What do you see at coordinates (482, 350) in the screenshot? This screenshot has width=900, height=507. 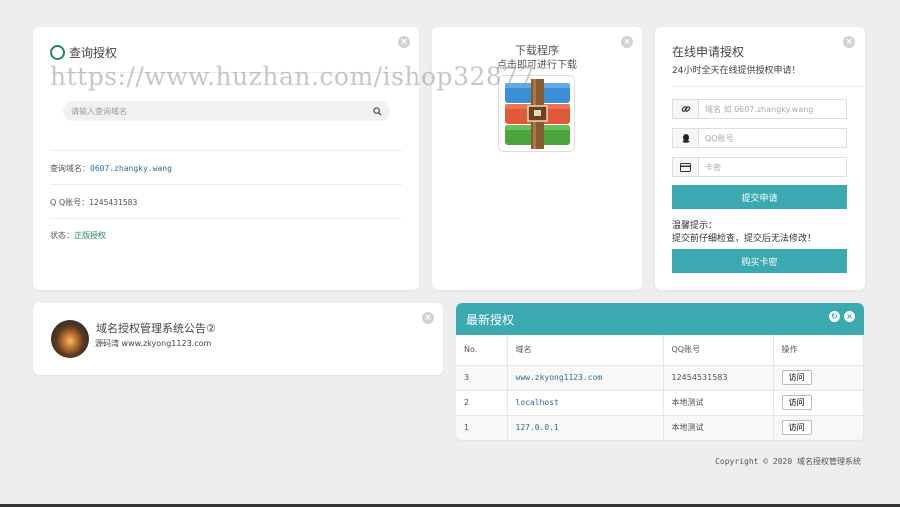 I see `column-header: No.` at bounding box center [482, 350].